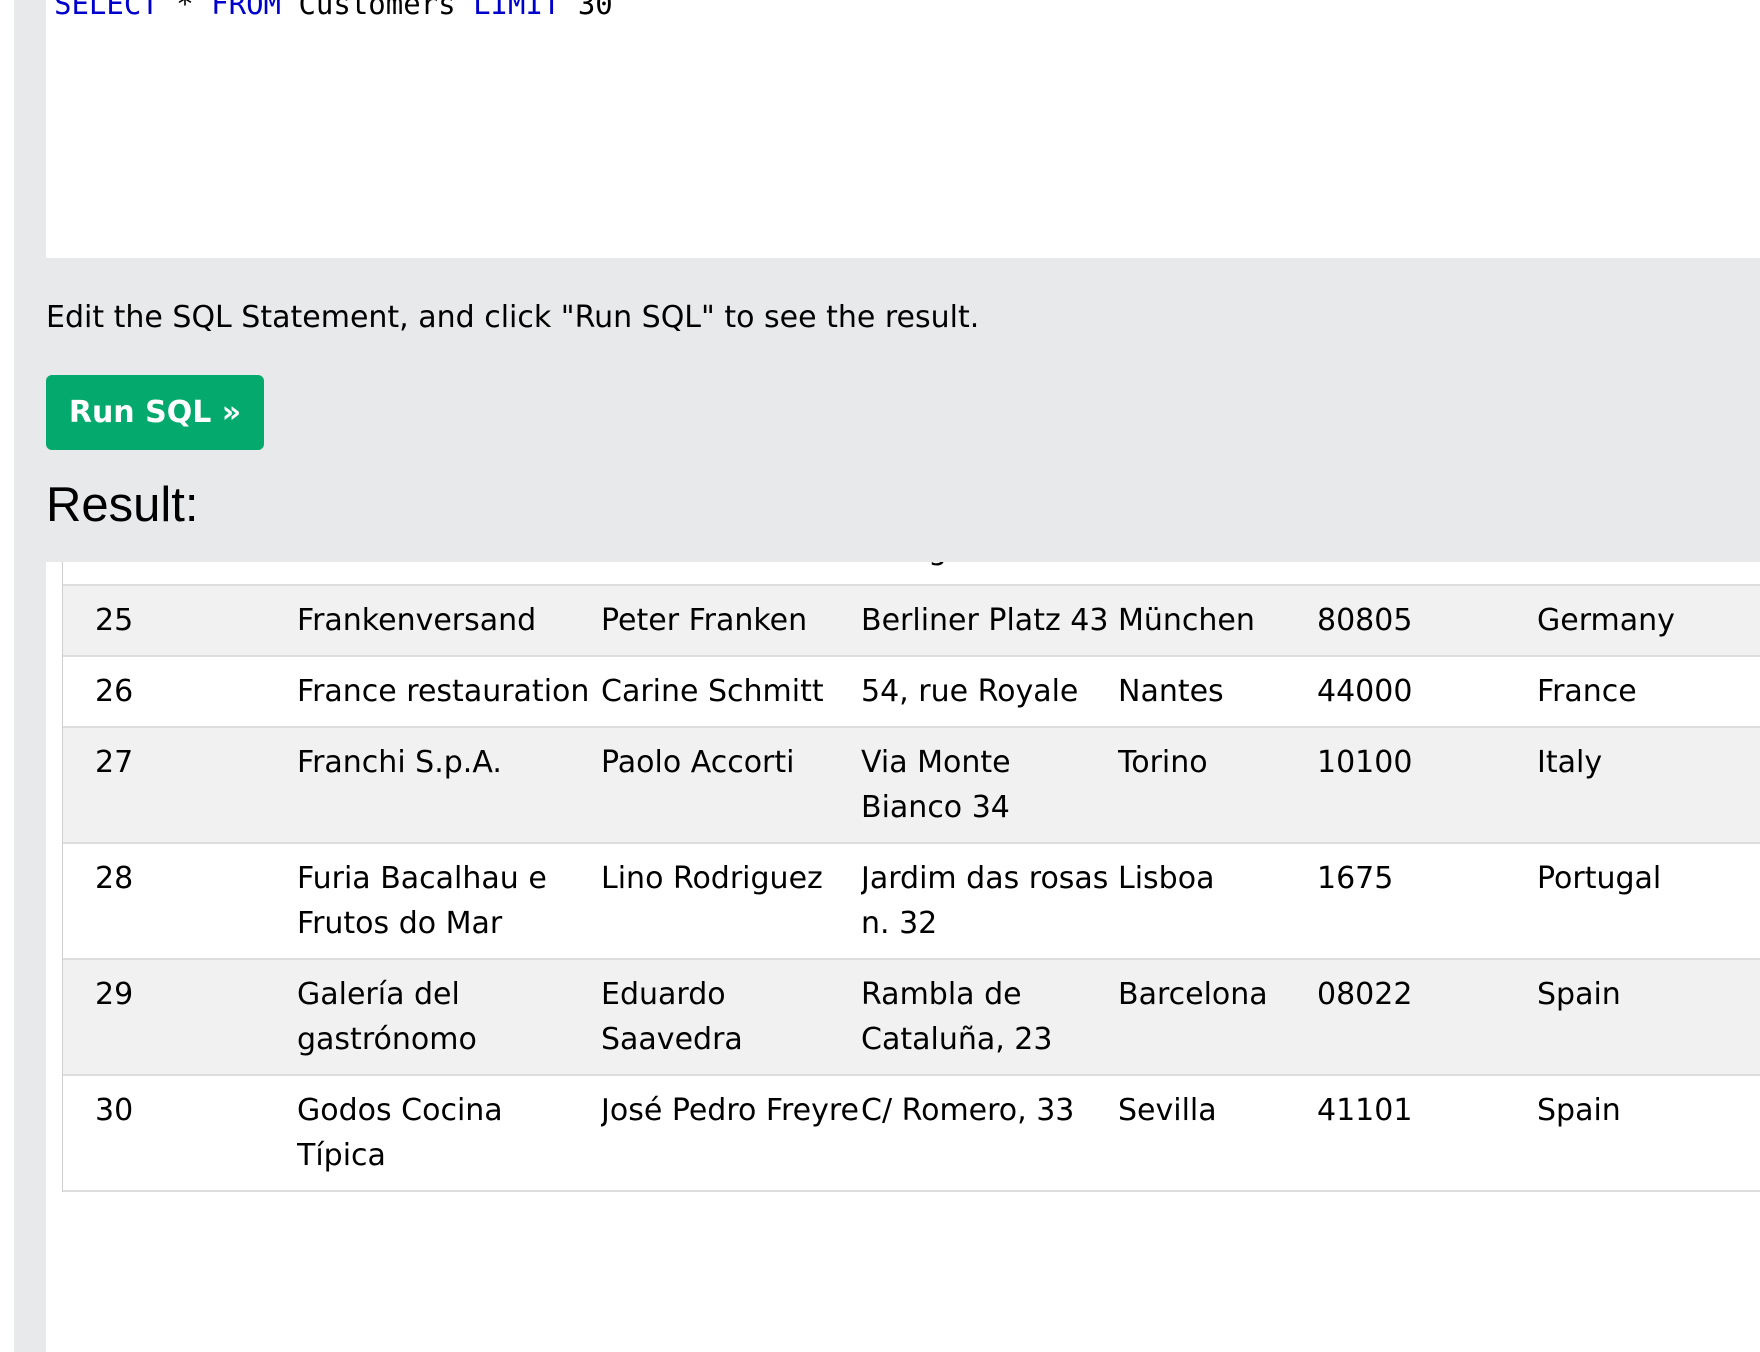 The image size is (1760, 1352). What do you see at coordinates (422, 901) in the screenshot?
I see `cell-customer-name: Furia Bacalhau e Frutos do Mar` at bounding box center [422, 901].